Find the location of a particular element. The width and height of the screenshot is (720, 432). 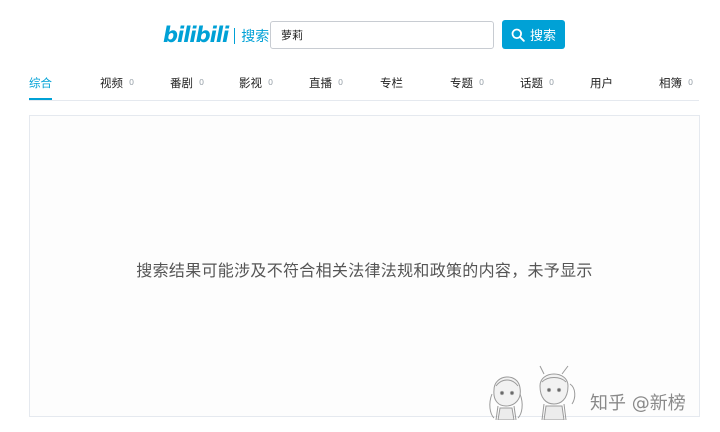

tab-label: 专题 is located at coordinates (461, 82).